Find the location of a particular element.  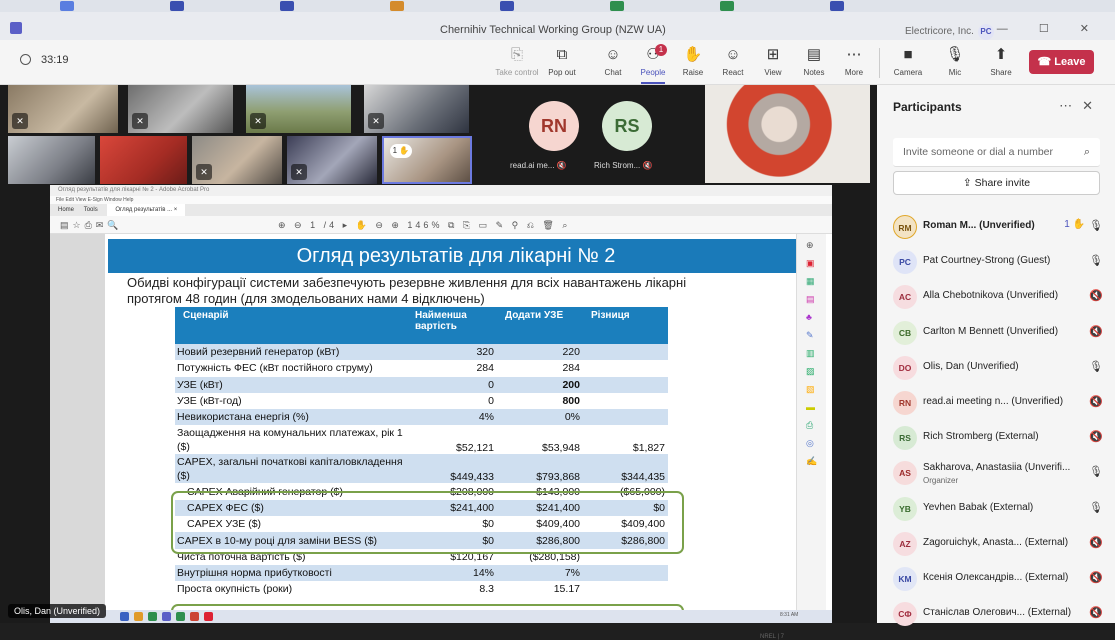

protect-icon: ◎ is located at coordinates (810, 443).